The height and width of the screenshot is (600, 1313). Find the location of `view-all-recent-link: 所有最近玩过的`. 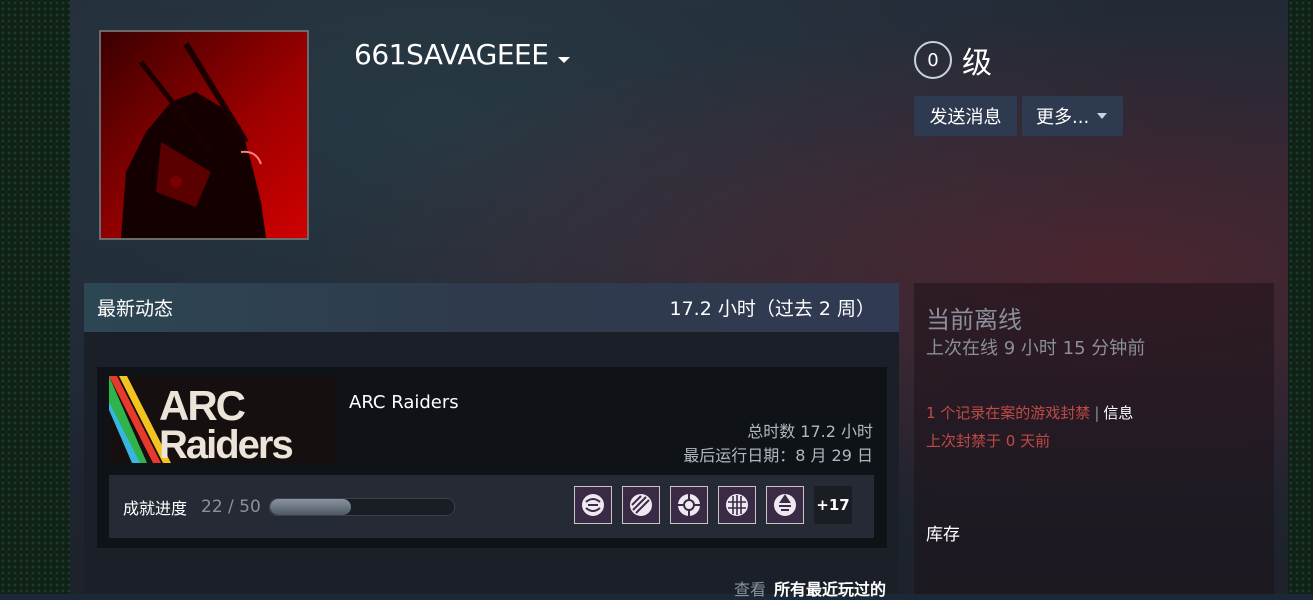

view-all-recent-link: 所有最近玩过的 is located at coordinates (830, 589).